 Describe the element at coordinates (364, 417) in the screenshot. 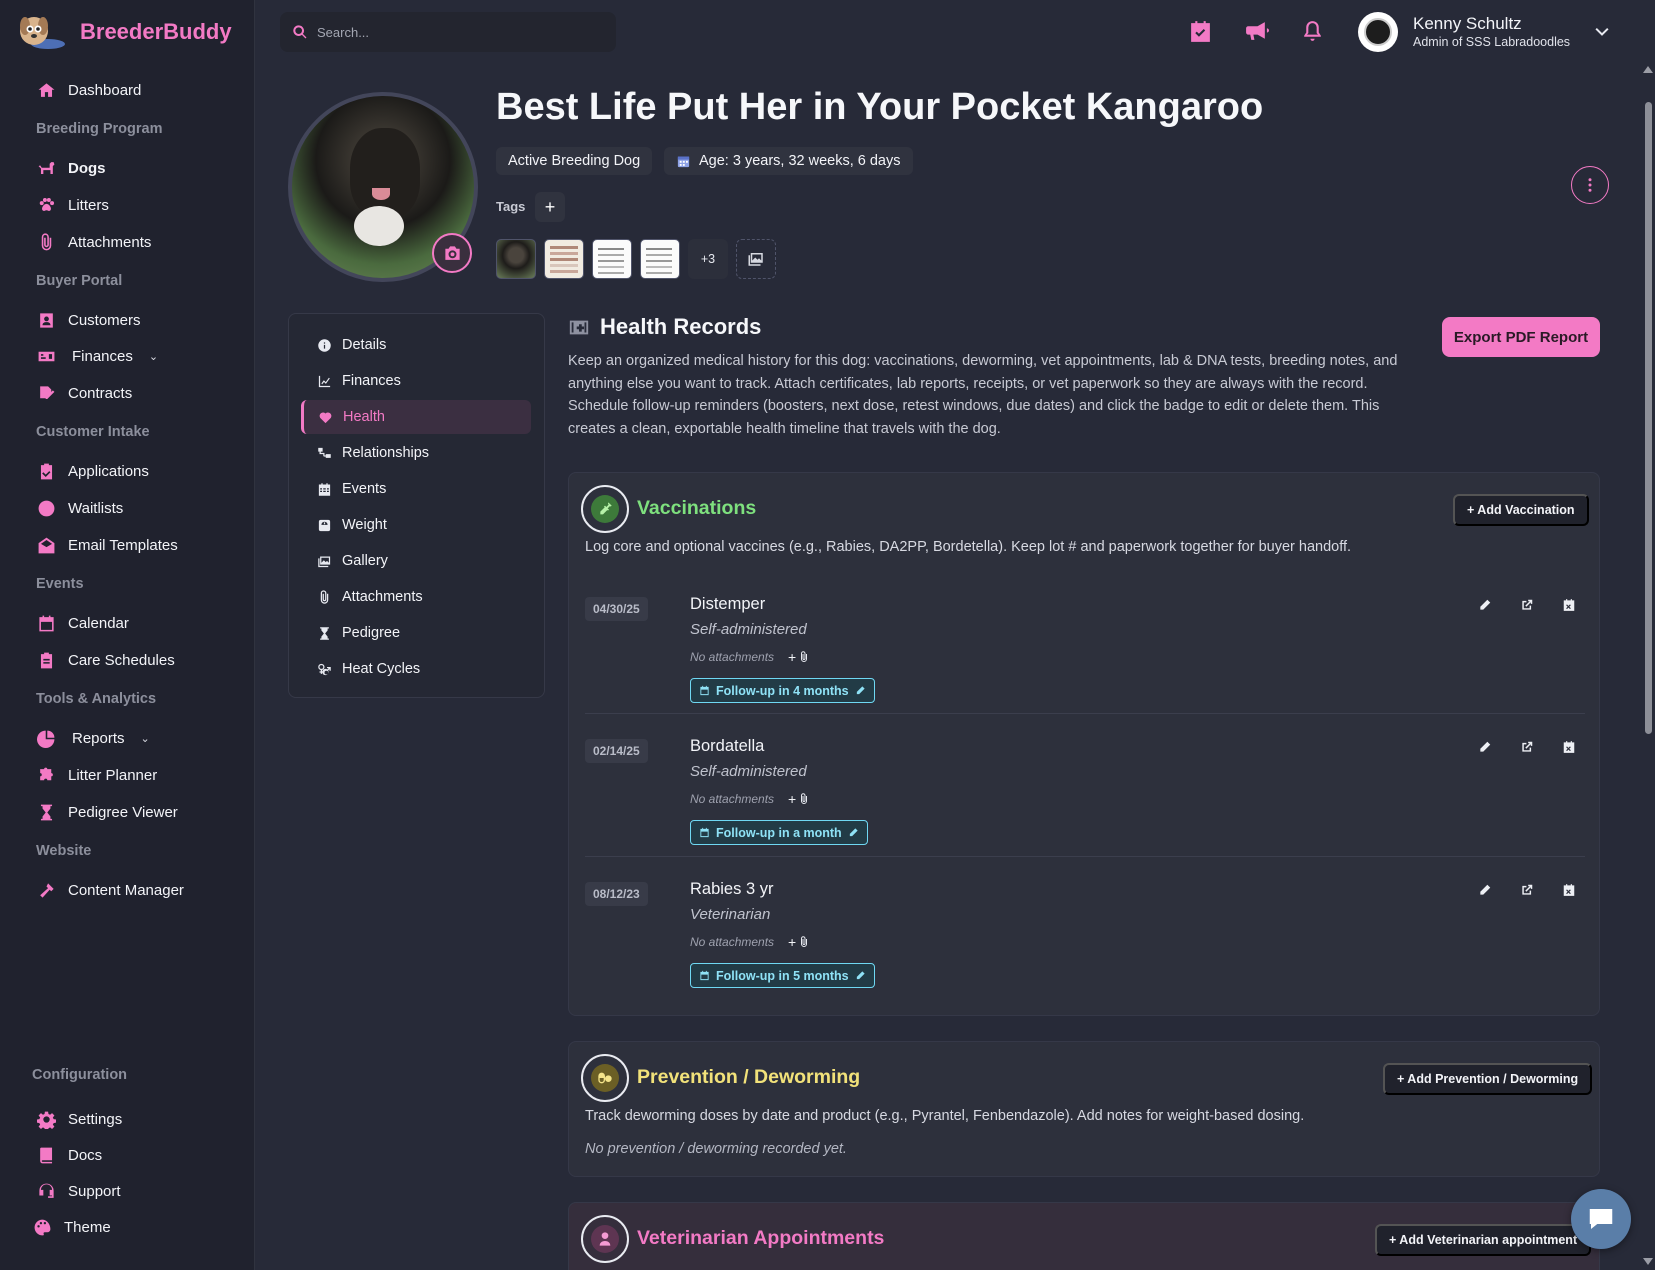

I see `subnav-label: Health` at that location.